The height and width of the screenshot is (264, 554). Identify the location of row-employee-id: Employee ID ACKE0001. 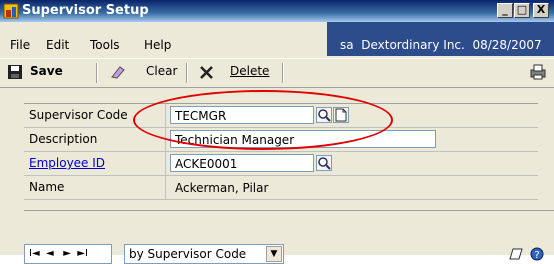
(281, 164).